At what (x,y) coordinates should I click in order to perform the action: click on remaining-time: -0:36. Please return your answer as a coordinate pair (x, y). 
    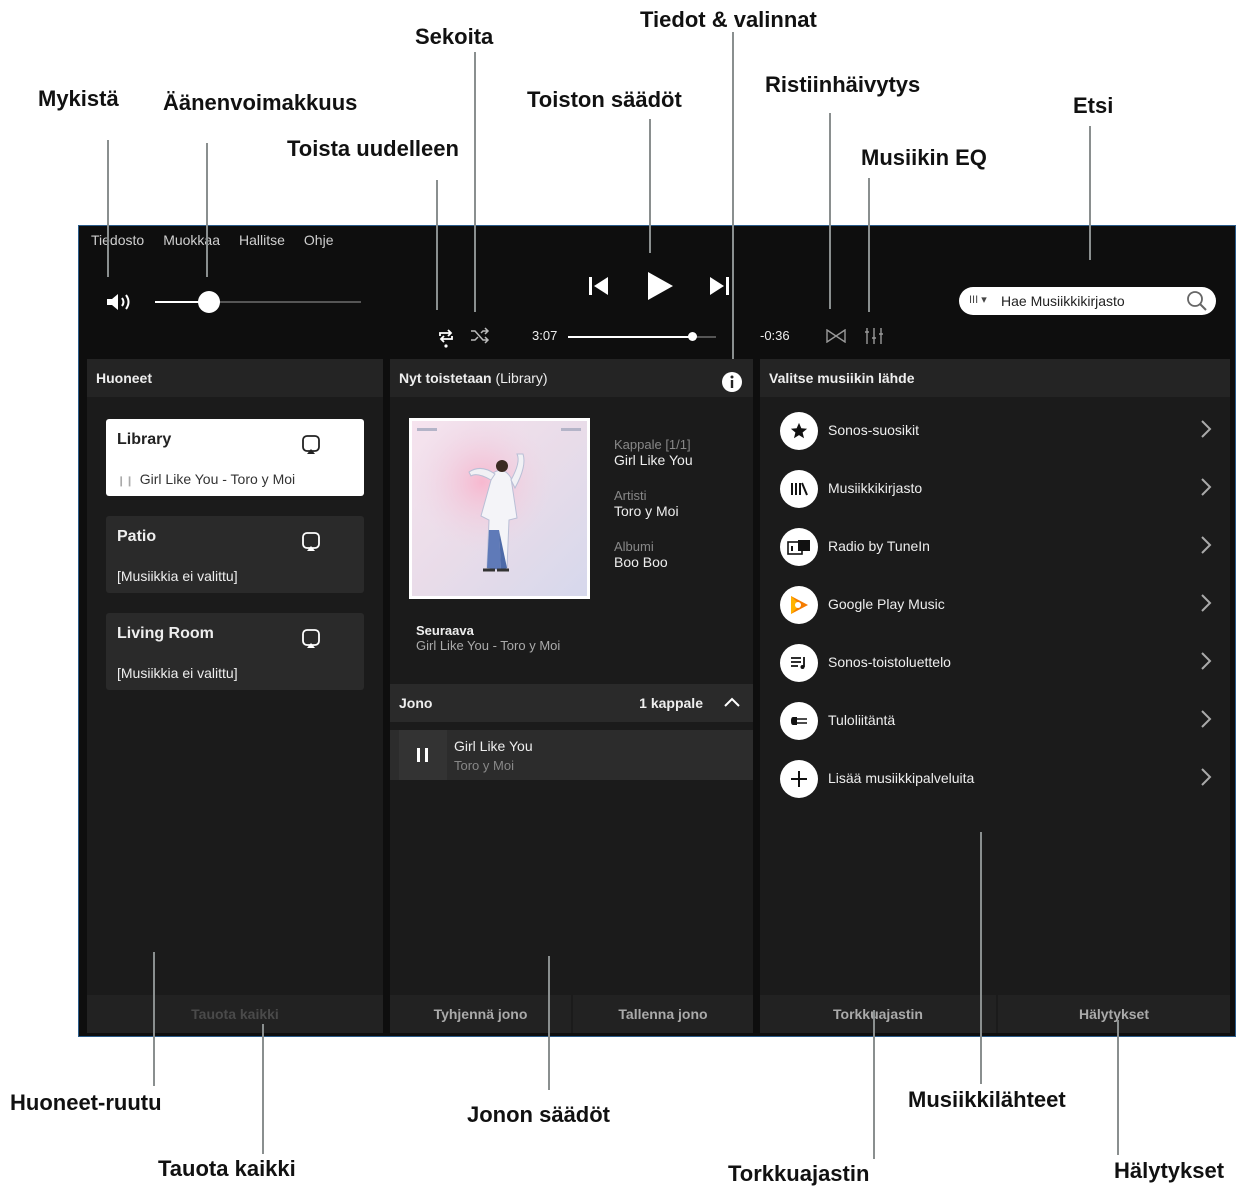
    Looking at the image, I should click on (775, 335).